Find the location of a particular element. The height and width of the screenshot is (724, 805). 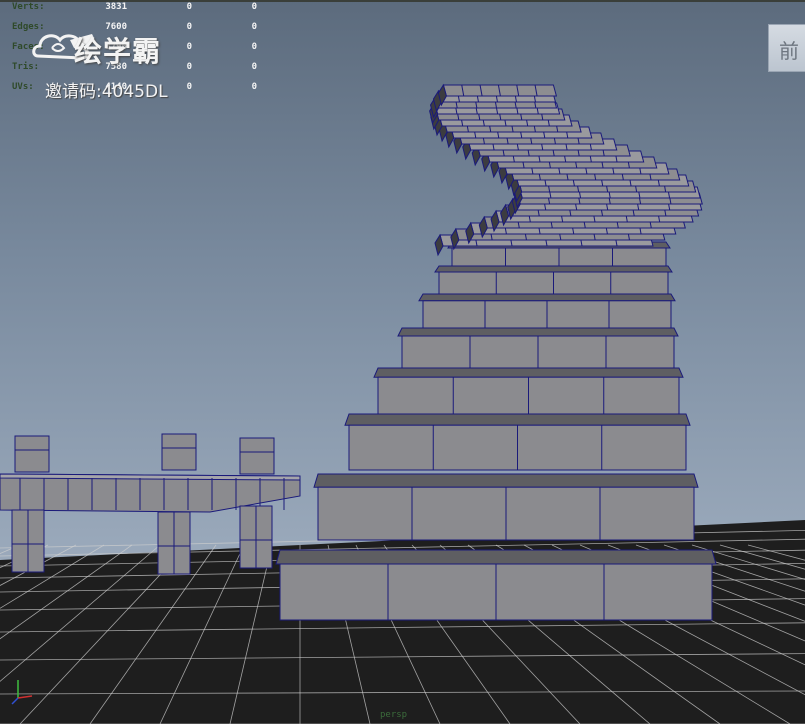

hud-value: 3831 is located at coordinates (116, 7).